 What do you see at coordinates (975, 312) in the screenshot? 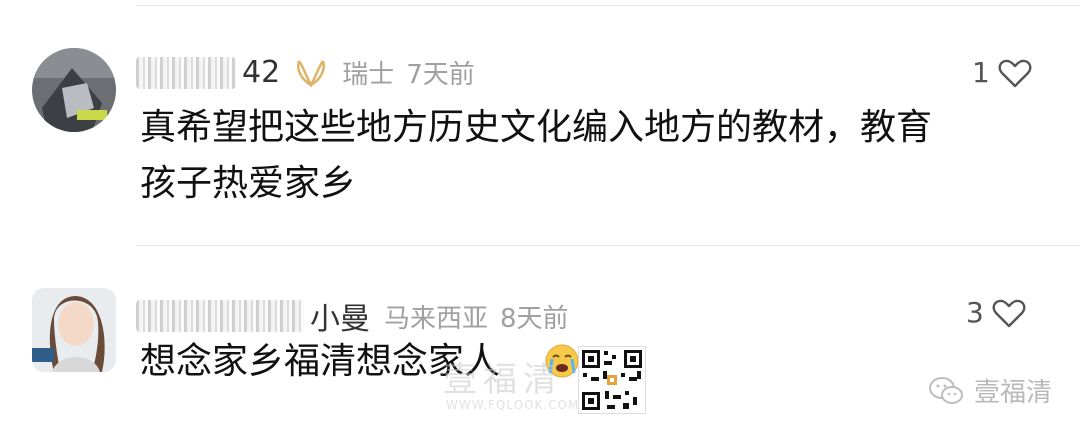
I see `like-count: 3` at bounding box center [975, 312].